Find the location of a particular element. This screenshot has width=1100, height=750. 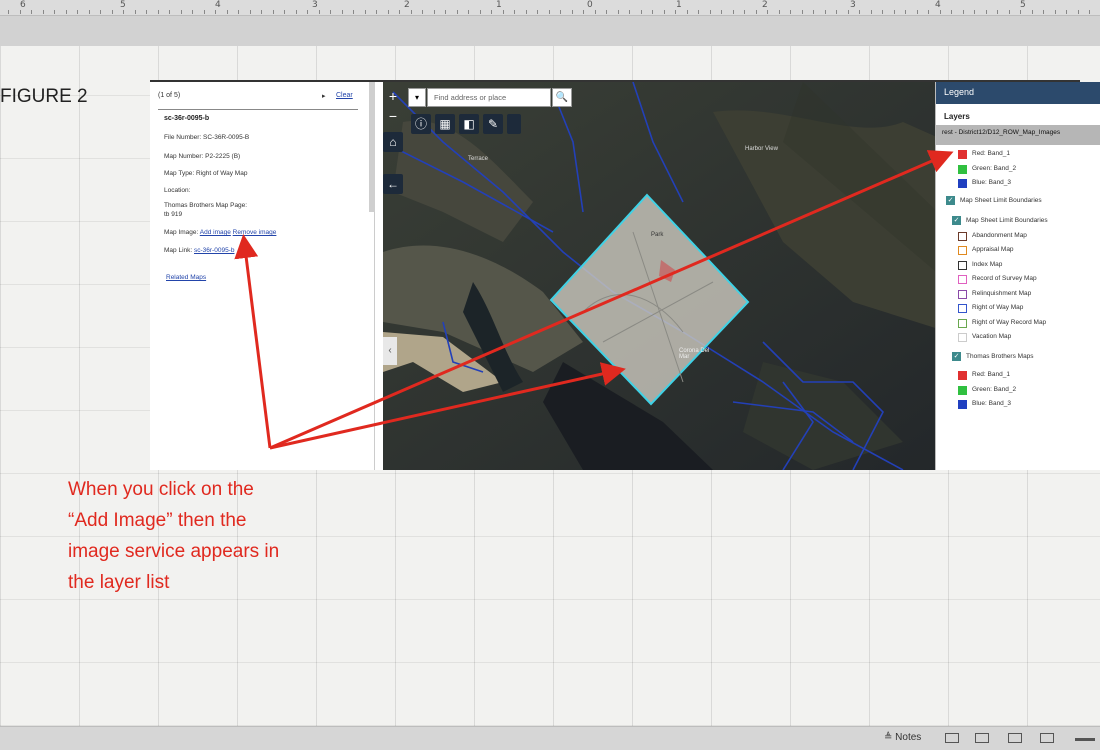

green-swatch is located at coordinates (962, 390).